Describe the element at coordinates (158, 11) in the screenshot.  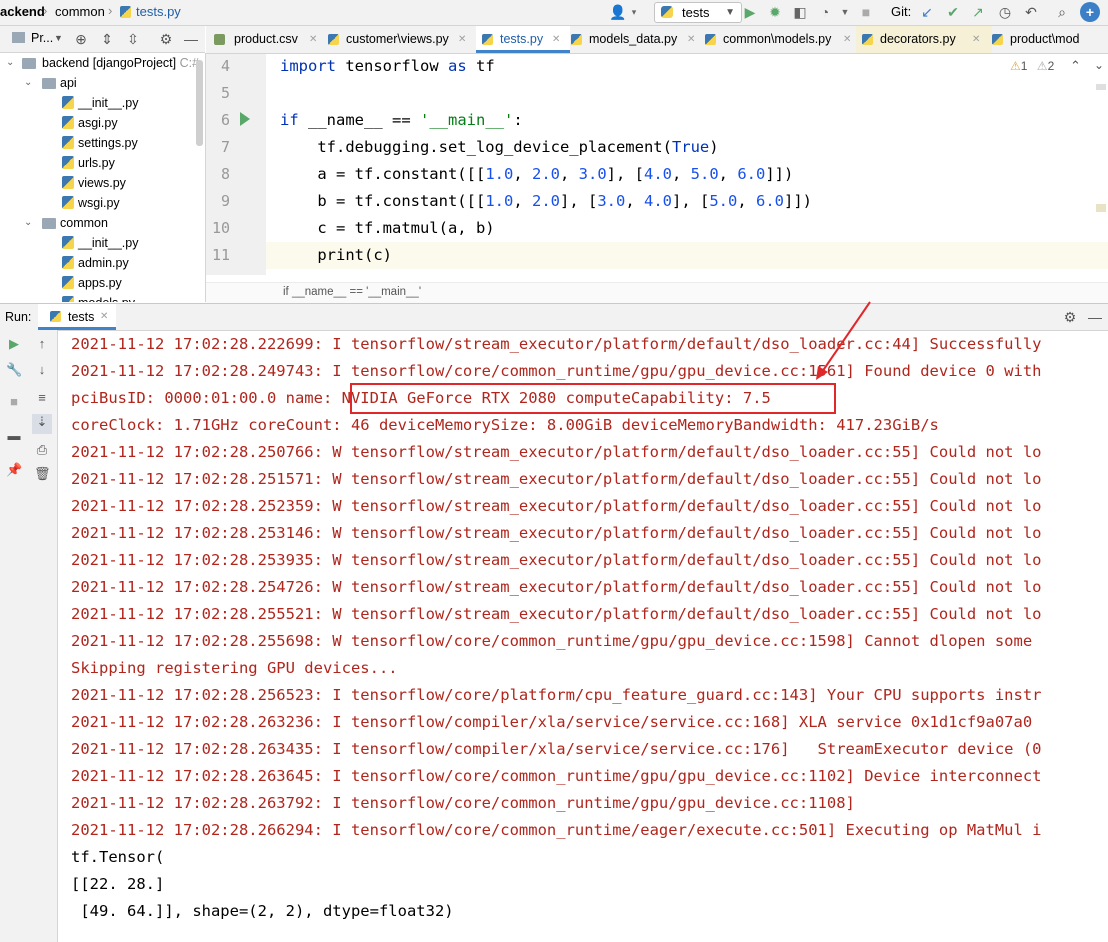
I see `breadcrumb-file: tests.py` at that location.